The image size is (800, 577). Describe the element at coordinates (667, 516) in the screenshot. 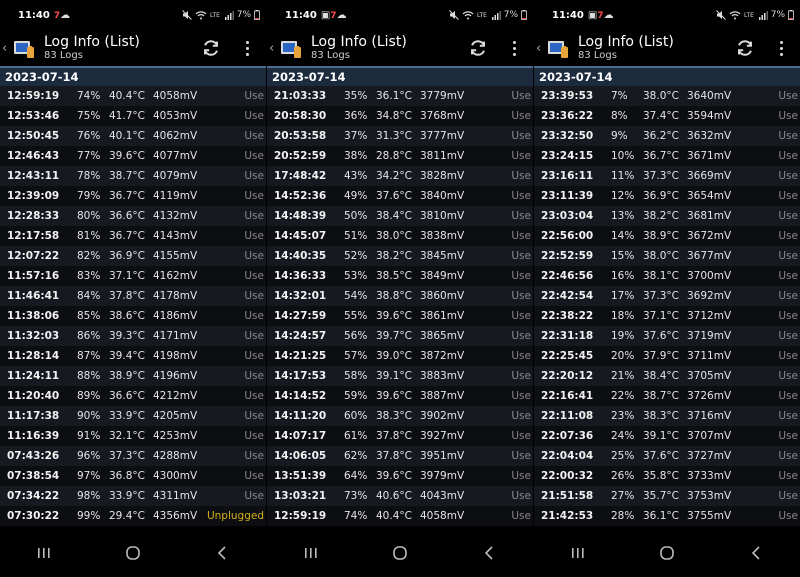

I see `log-row: 21:42:53 28% 36.1°C 3755mV Use` at that location.